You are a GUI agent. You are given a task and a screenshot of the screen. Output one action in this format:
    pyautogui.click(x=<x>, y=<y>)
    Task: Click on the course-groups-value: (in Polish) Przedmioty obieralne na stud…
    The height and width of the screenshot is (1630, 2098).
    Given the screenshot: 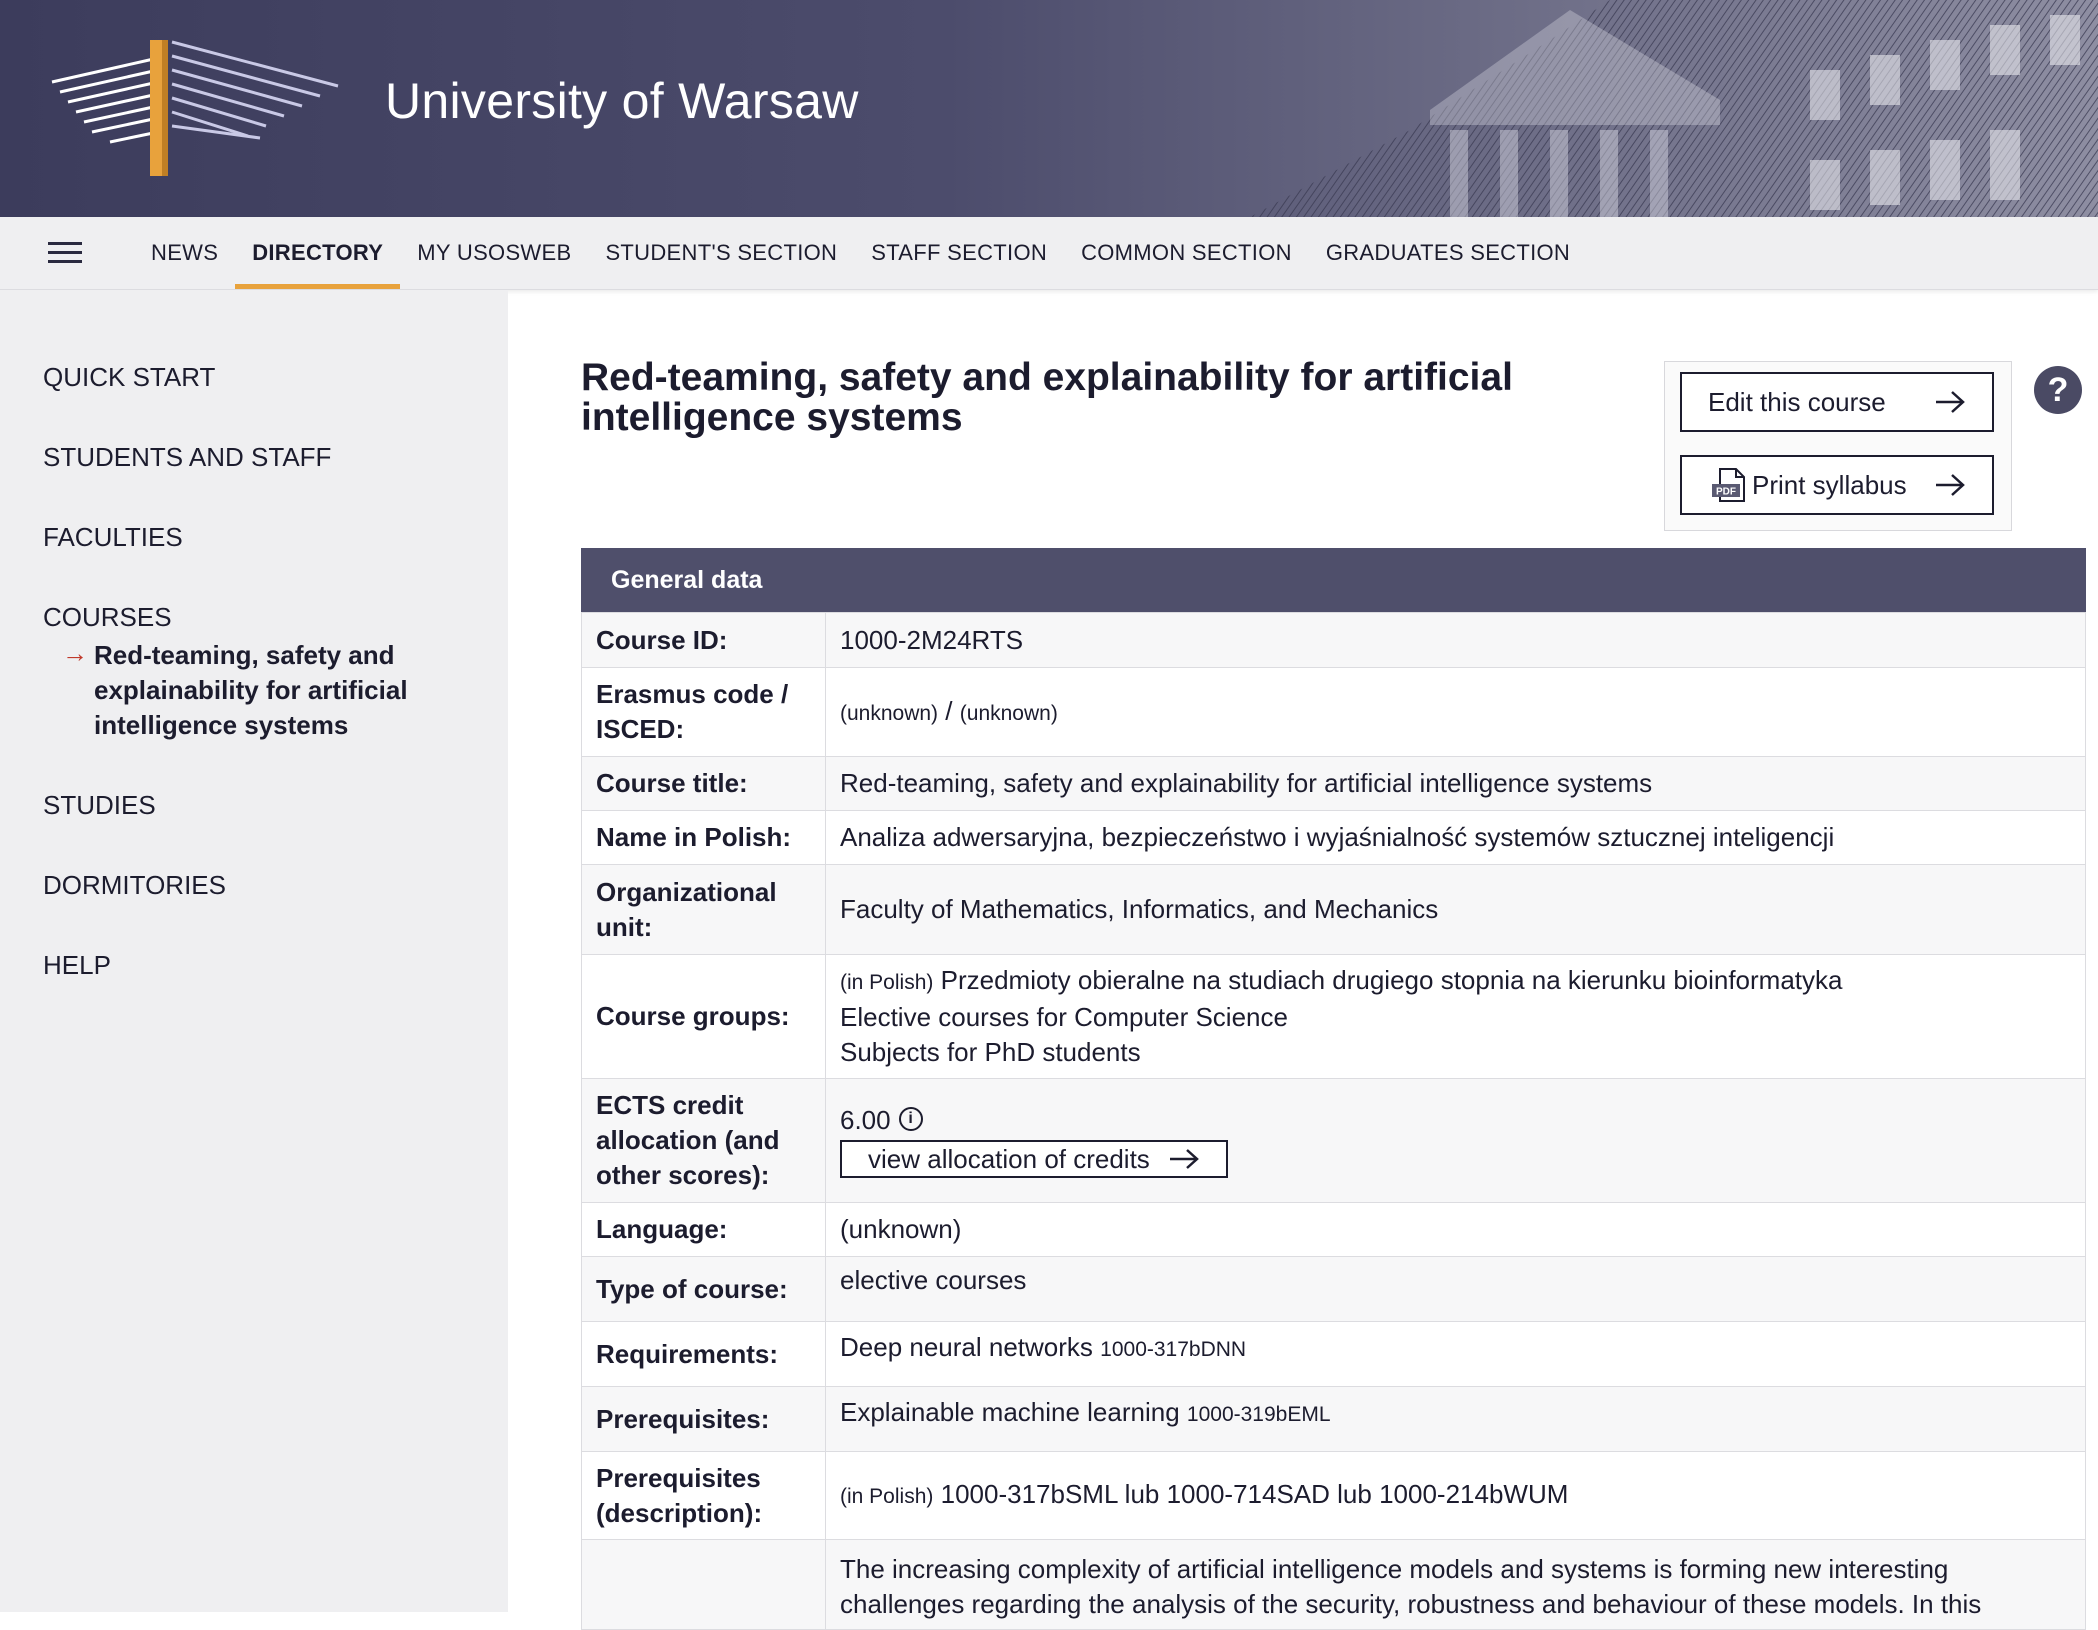 What is the action you would take?
    pyautogui.click(x=1455, y=1016)
    